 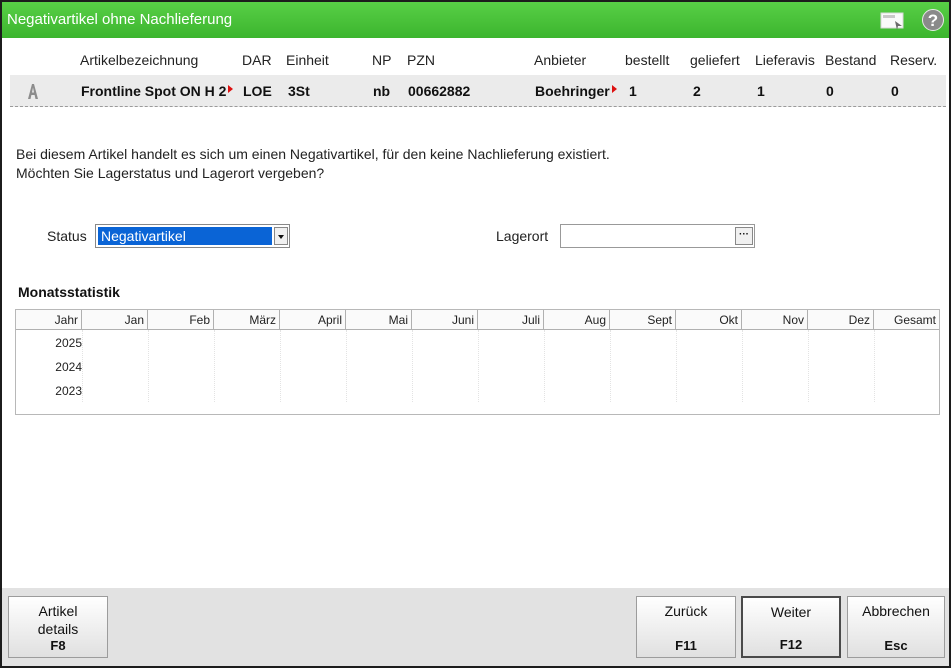 What do you see at coordinates (572, 91) in the screenshot?
I see `article-anbieter: Boehringer` at bounding box center [572, 91].